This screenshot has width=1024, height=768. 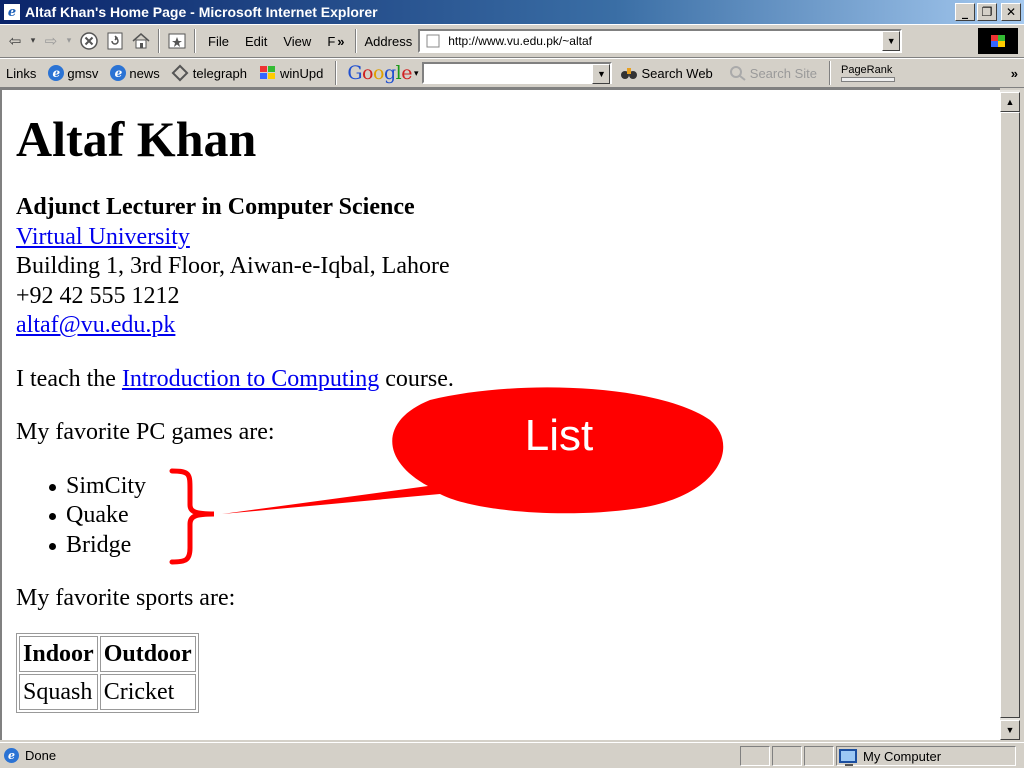 I want to click on link-winupd-label: winUpd, so click(x=302, y=73).